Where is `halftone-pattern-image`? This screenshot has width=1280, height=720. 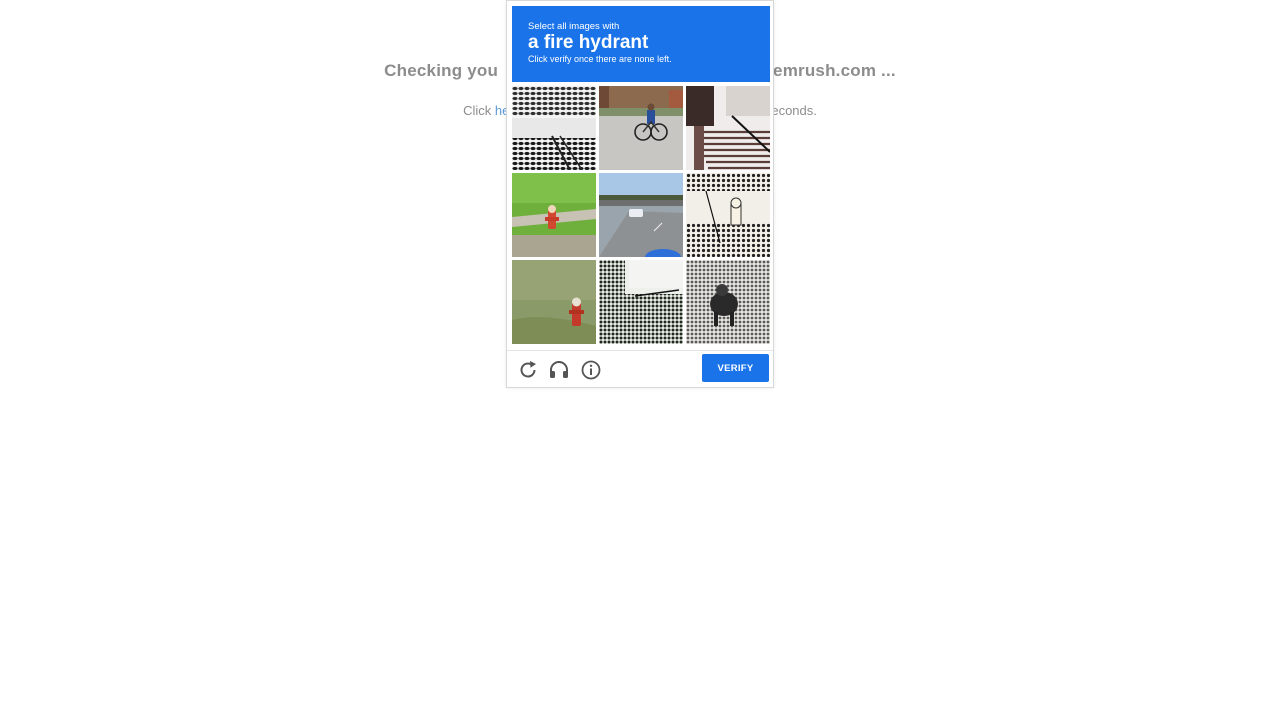
halftone-pattern-image is located at coordinates (554, 128).